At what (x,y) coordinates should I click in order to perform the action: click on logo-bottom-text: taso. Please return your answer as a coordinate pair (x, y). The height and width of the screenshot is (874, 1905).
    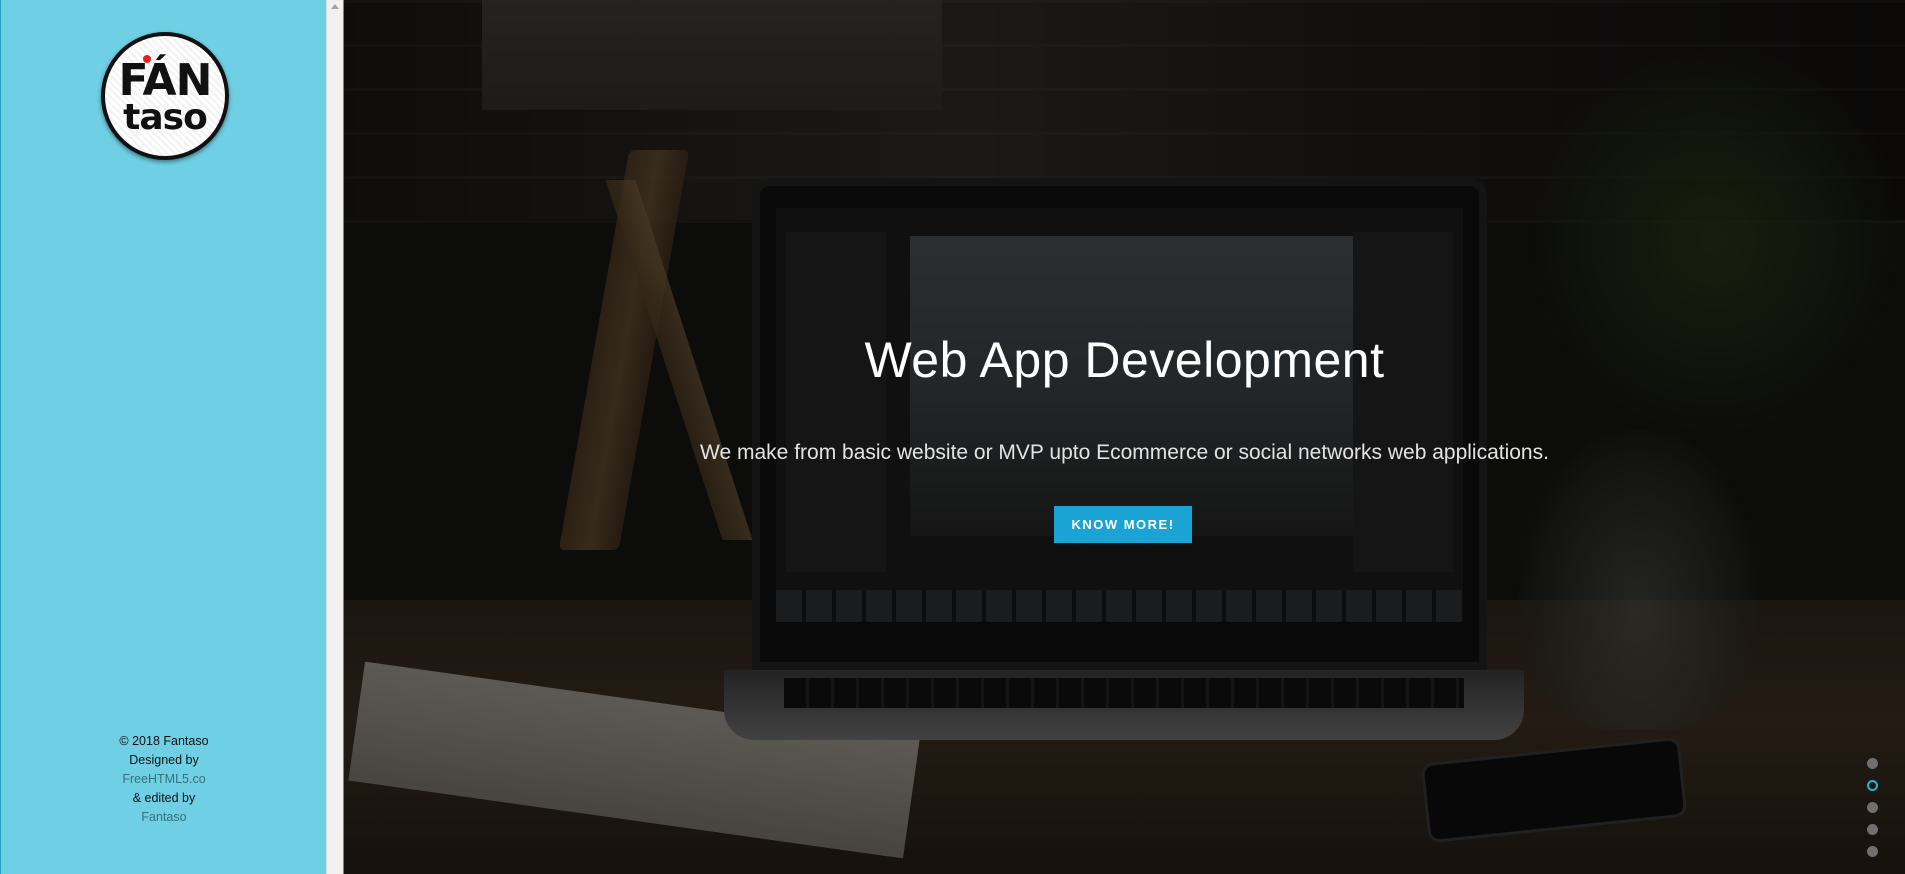
    Looking at the image, I should click on (165, 117).